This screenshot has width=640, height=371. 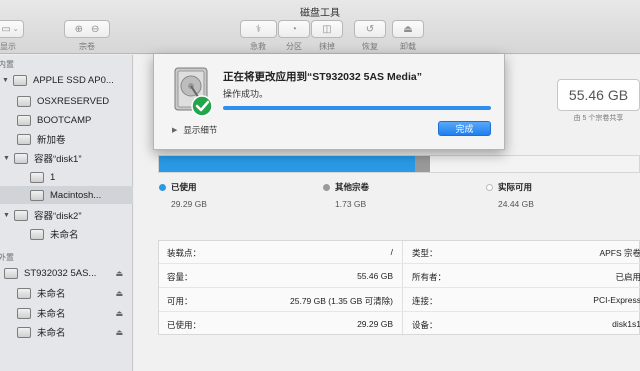 What do you see at coordinates (183, 195) in the screenshot?
I see `legend-used: 已使用 29.29 GB` at bounding box center [183, 195].